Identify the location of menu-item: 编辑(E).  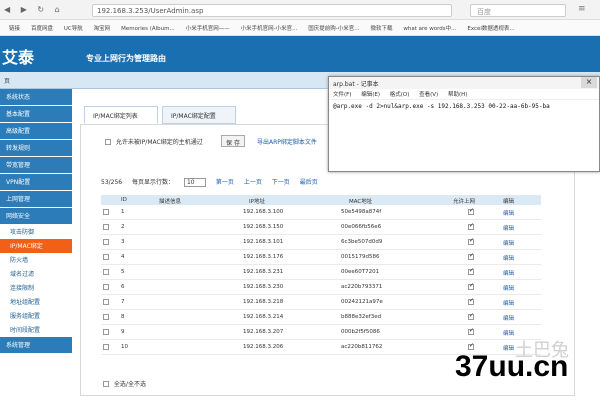
(370, 95).